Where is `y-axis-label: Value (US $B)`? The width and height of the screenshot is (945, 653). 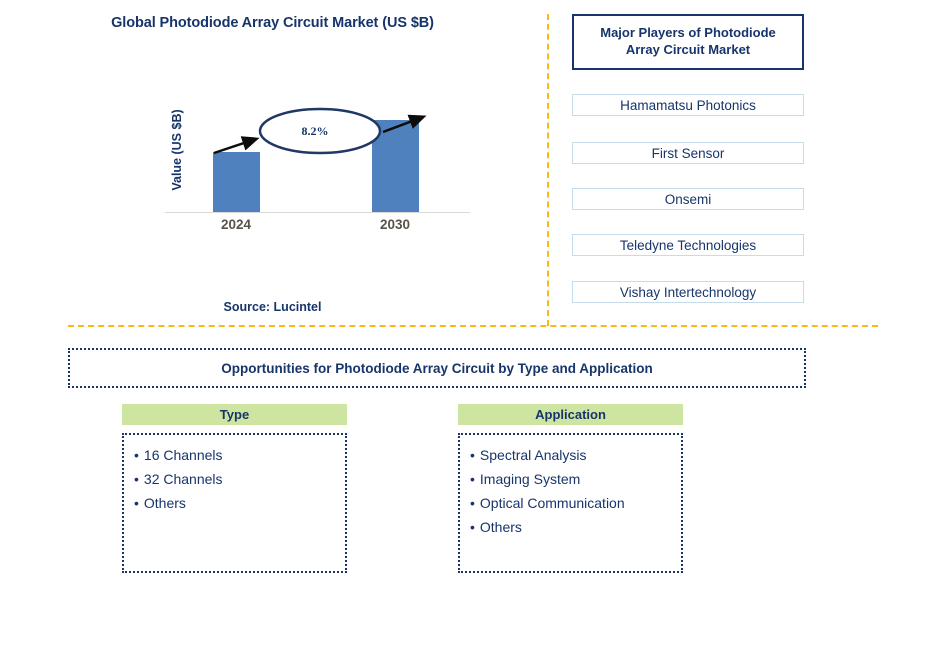
y-axis-label: Value (US $B) is located at coordinates (177, 150).